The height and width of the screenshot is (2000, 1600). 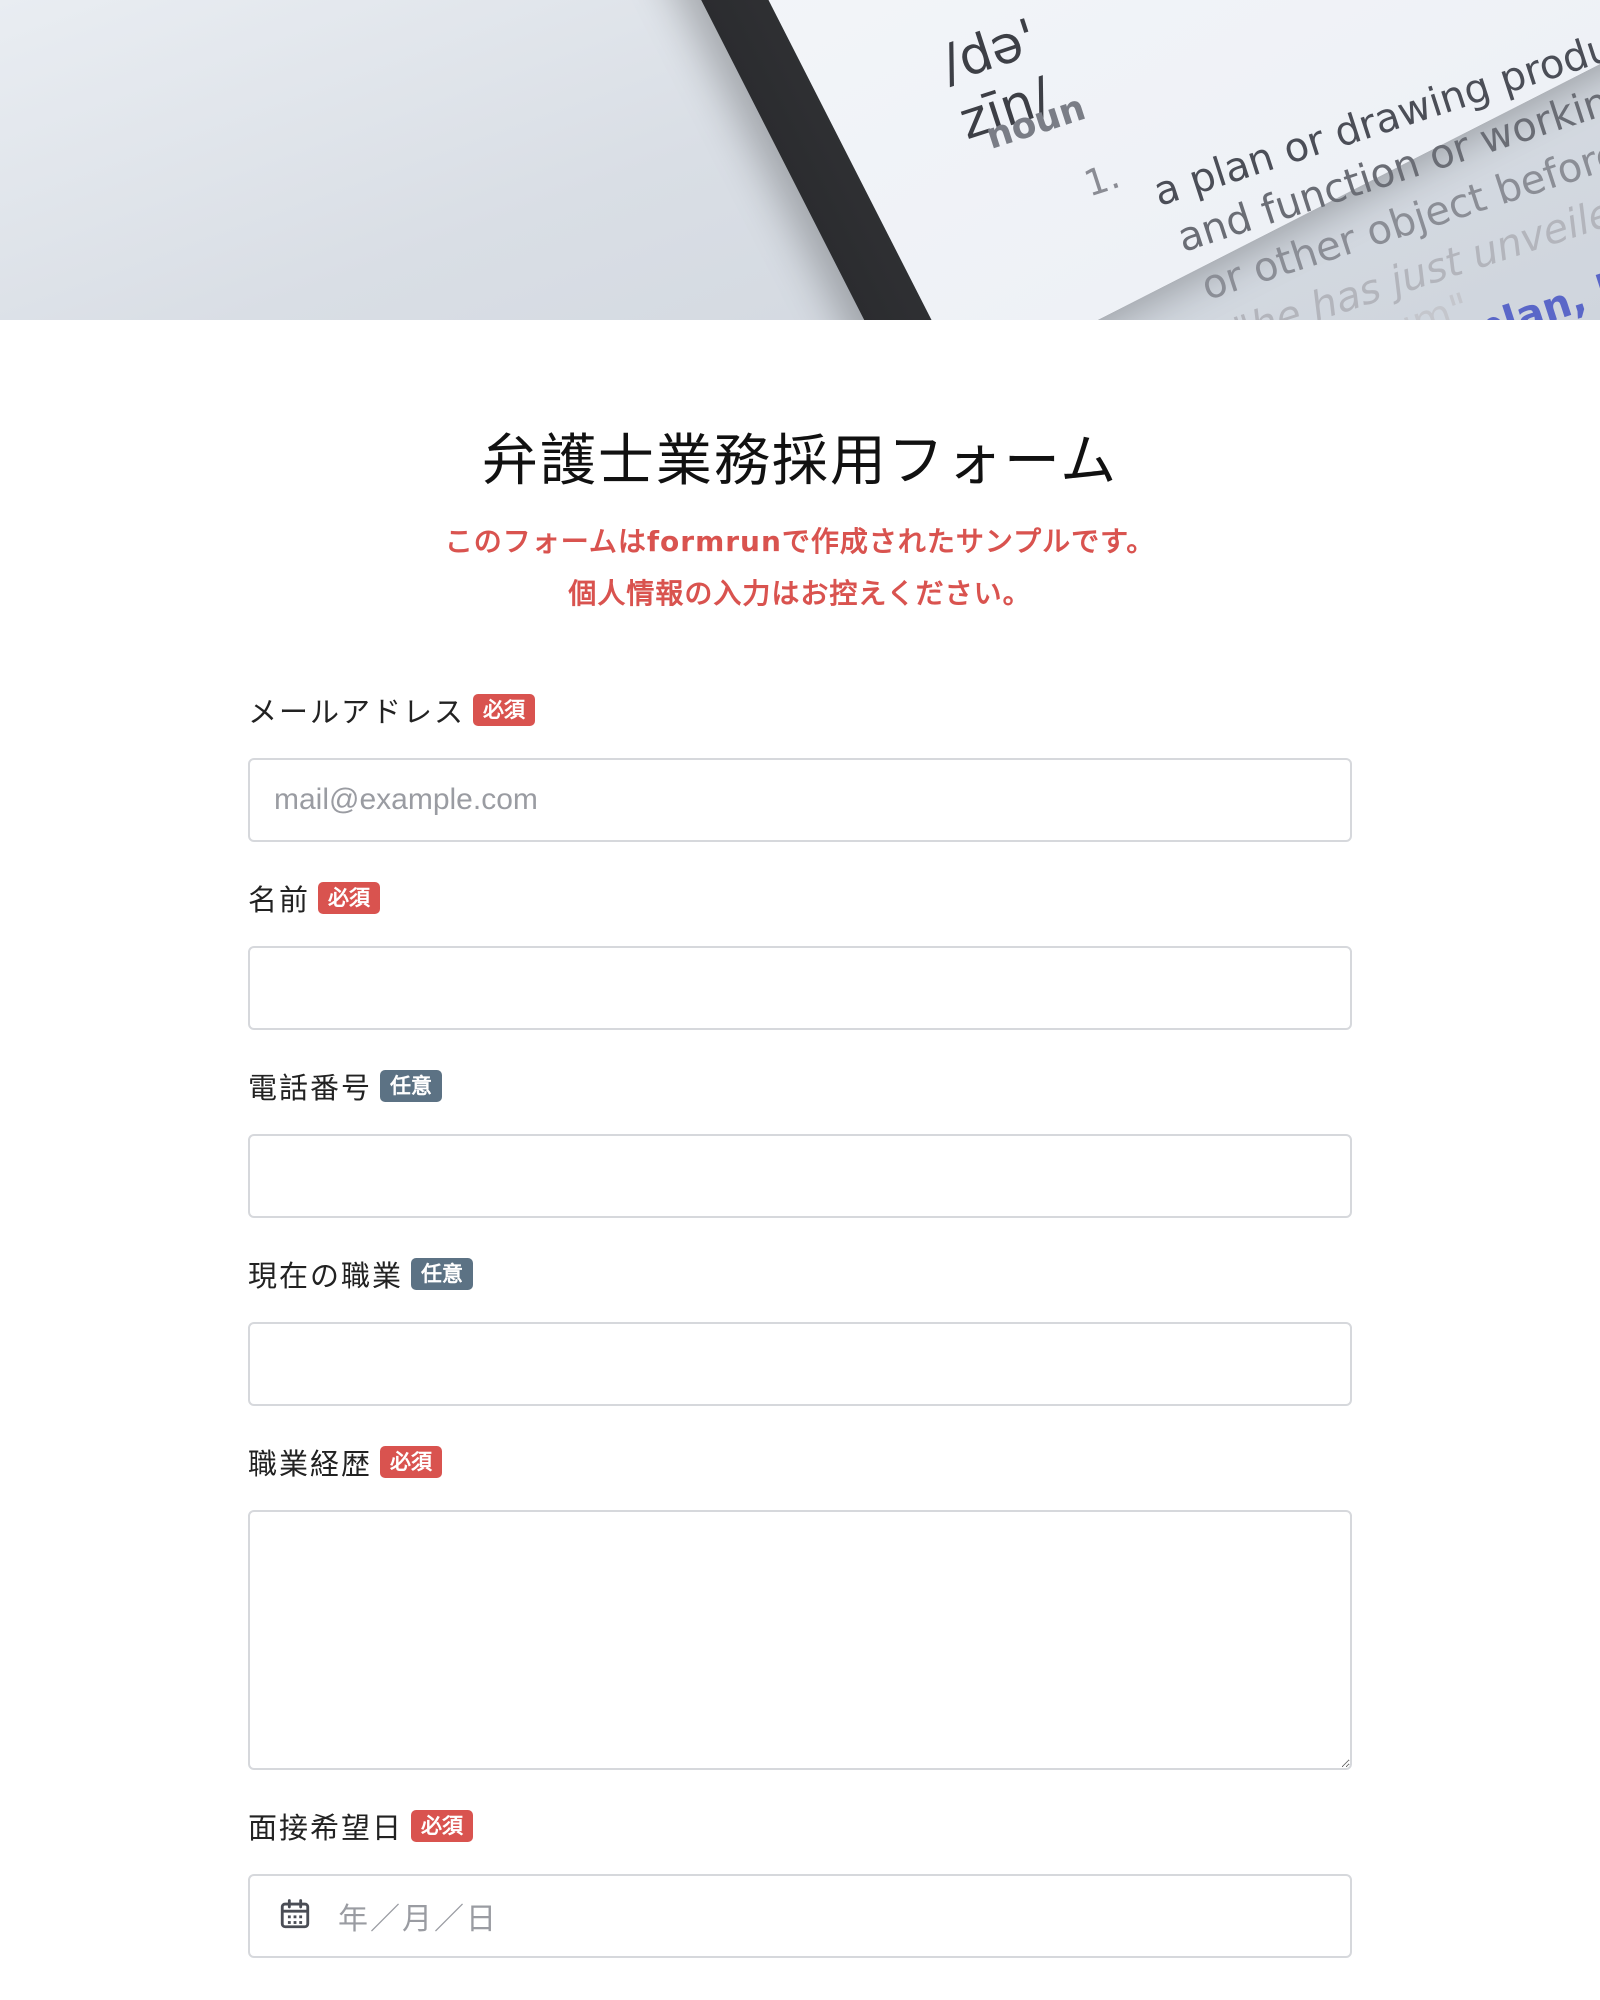 I want to click on occupation-input, so click(x=800, y=1364).